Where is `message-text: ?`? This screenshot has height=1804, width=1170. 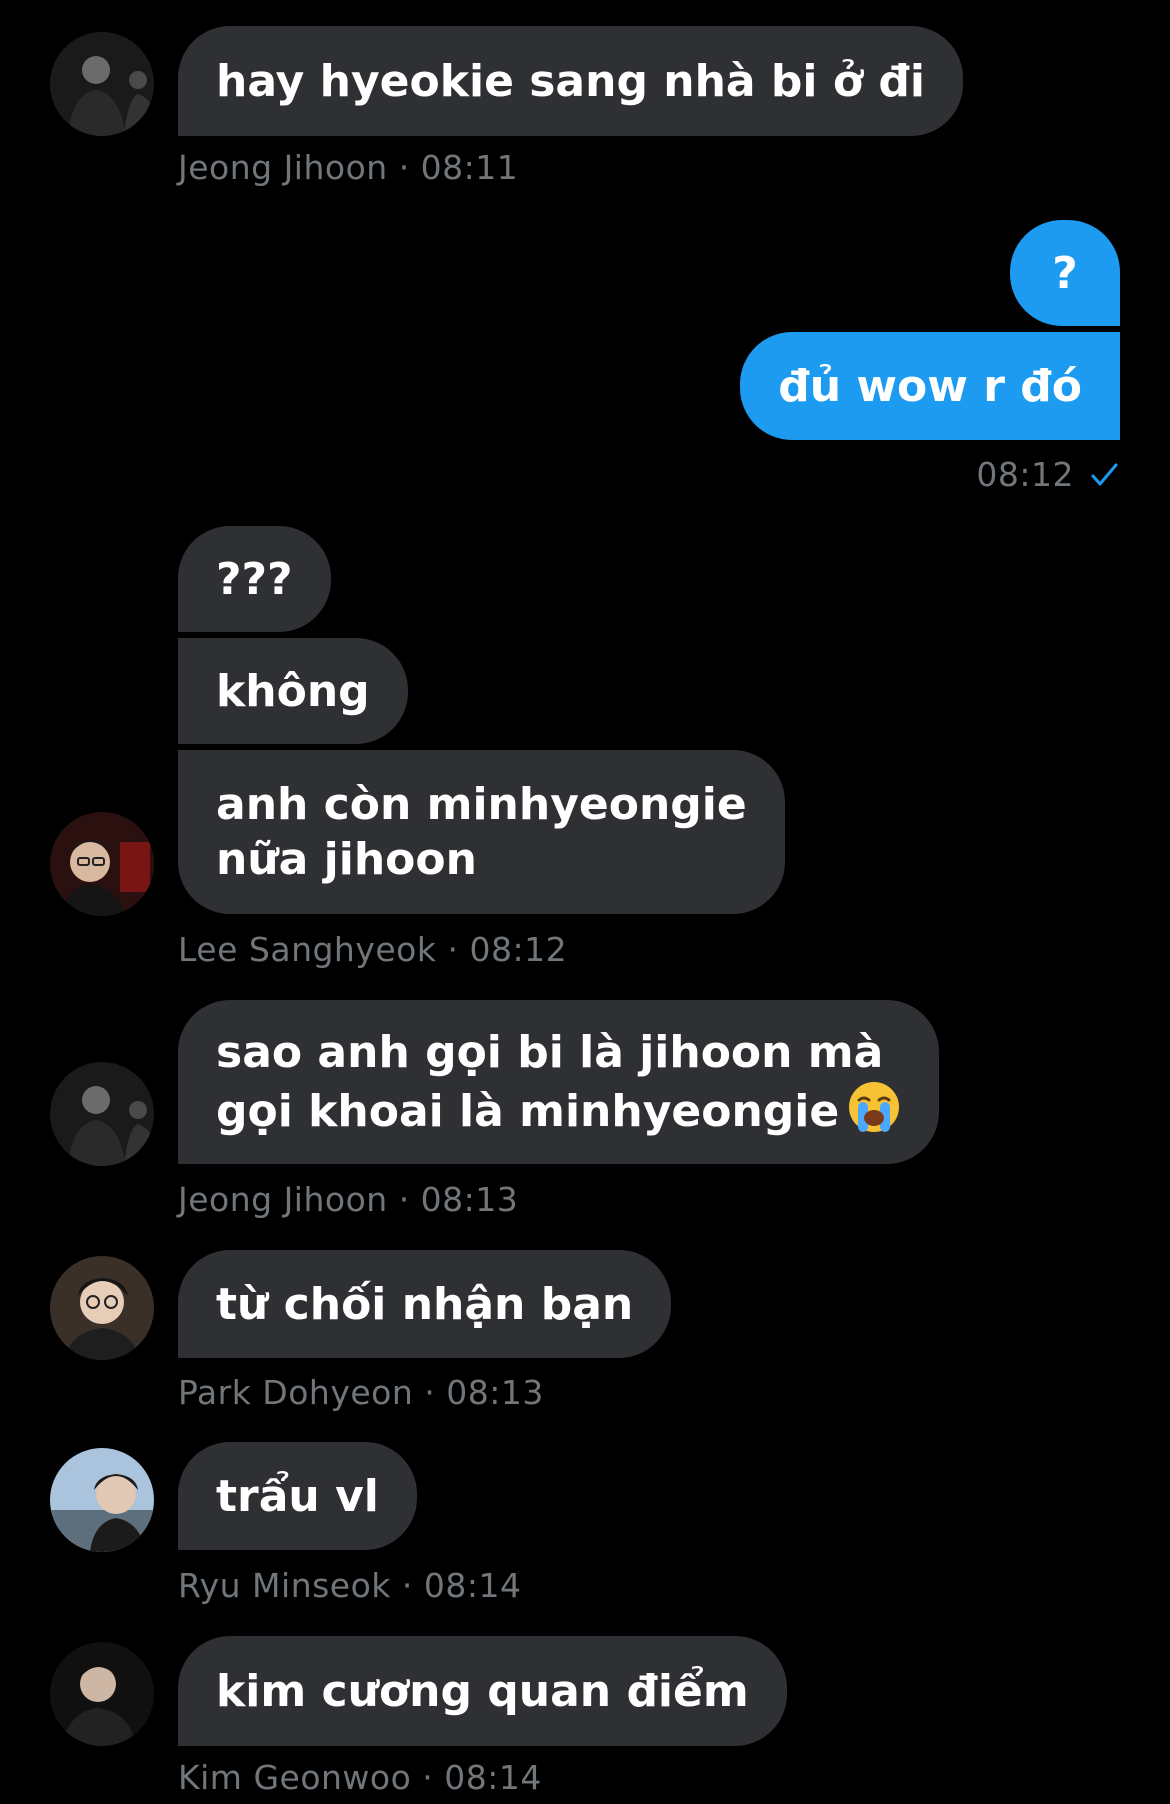
message-text: ? is located at coordinates (1065, 273).